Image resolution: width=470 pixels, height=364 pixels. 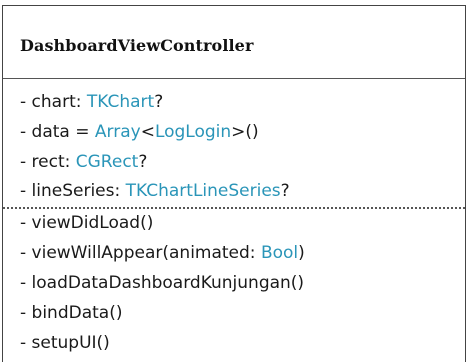 I want to click on attribute-chart: - chart: TKChart?, so click(x=92, y=102).